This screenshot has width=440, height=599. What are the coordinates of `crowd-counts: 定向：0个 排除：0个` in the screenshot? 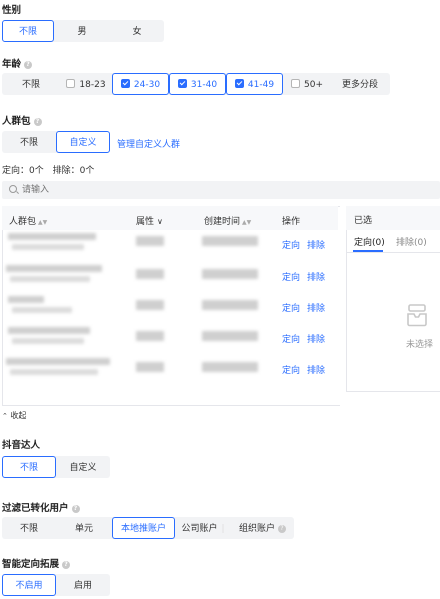 It's located at (48, 171).